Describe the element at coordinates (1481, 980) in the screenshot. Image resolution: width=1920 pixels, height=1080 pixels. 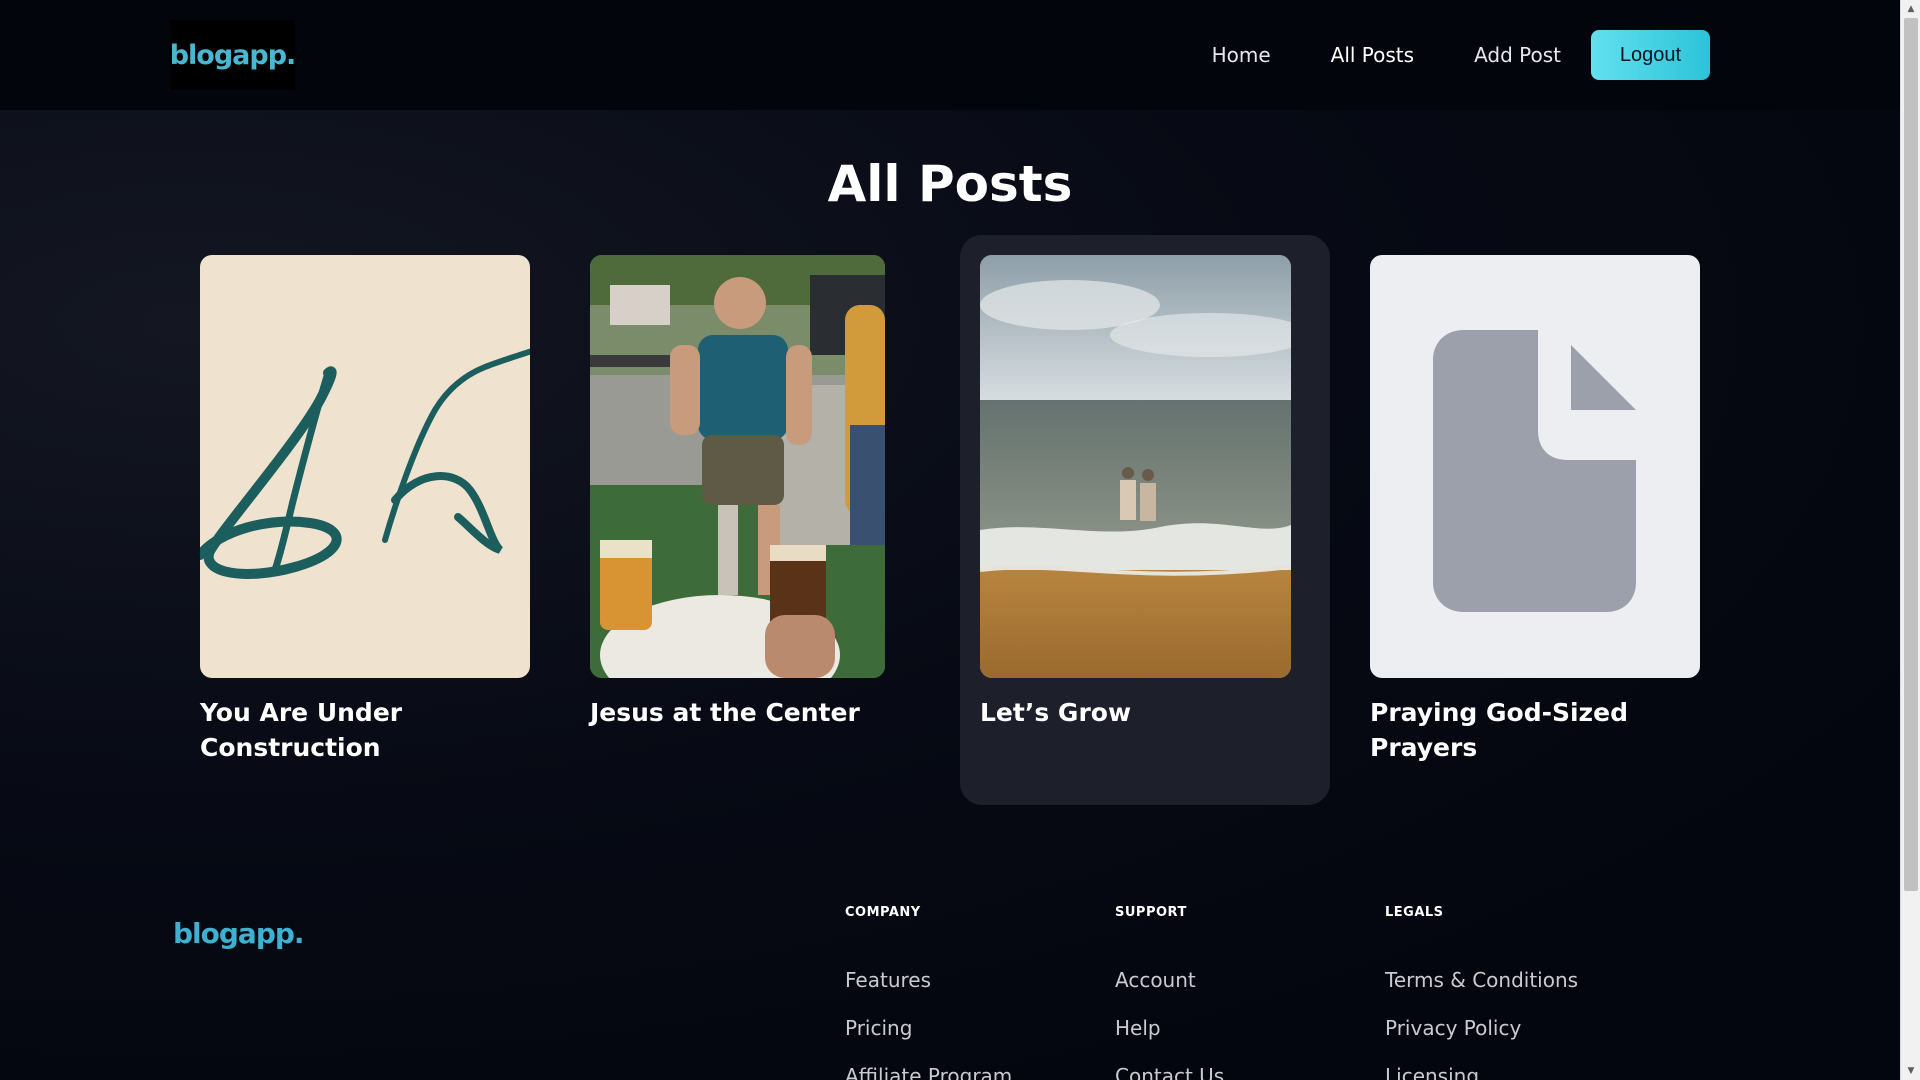
I see `footer-link-terms: Terms & Conditions` at that location.